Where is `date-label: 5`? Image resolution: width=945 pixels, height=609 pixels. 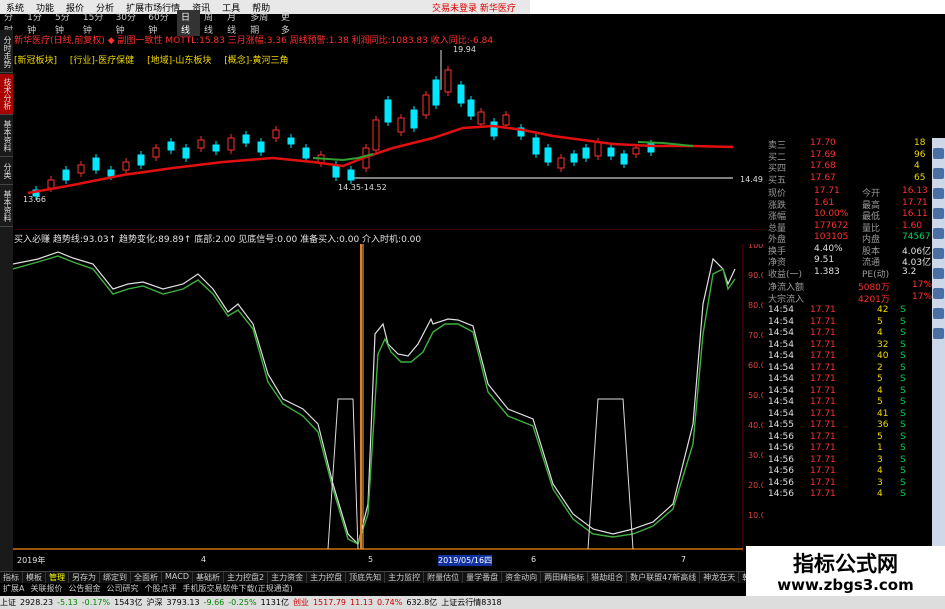 date-label: 5 is located at coordinates (371, 559).